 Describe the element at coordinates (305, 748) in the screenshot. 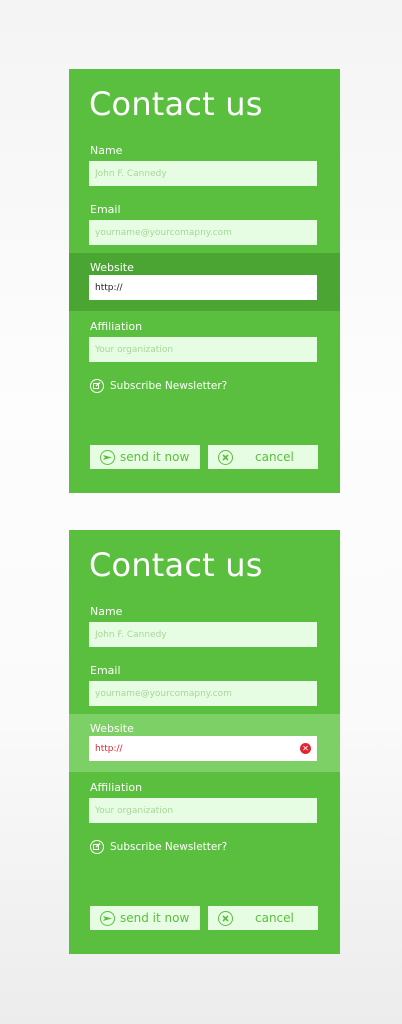

I see `error-icon: ✕` at that location.